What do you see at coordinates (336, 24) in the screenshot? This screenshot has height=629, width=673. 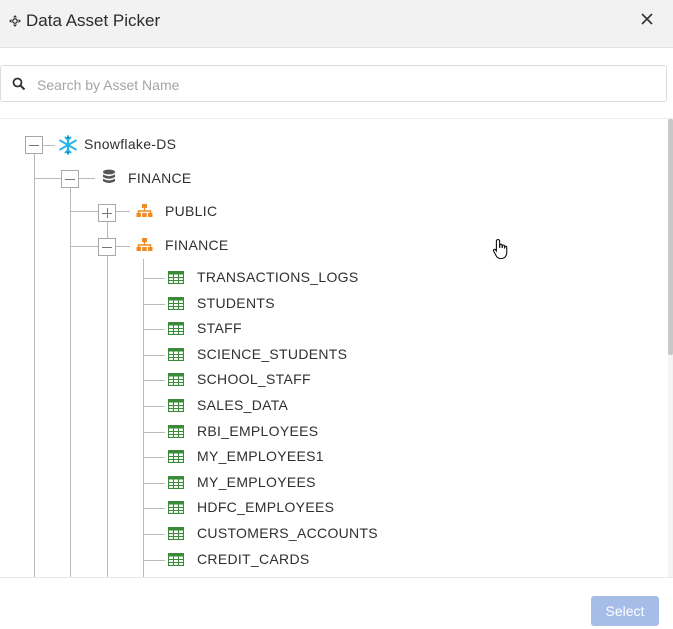 I see `dialog-header: Data Asset Picker` at bounding box center [336, 24].